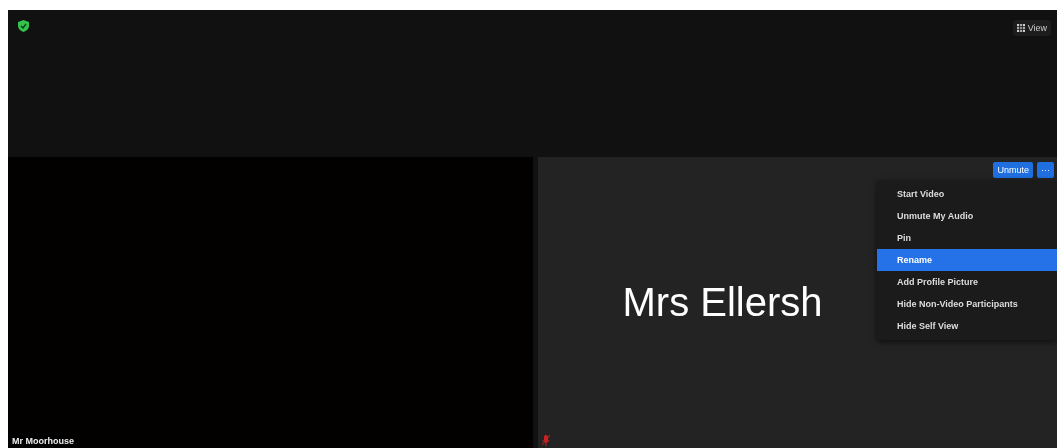 The width and height of the screenshot is (1057, 448). What do you see at coordinates (967, 216) in the screenshot?
I see `menu-item: Unmute My Audio` at bounding box center [967, 216].